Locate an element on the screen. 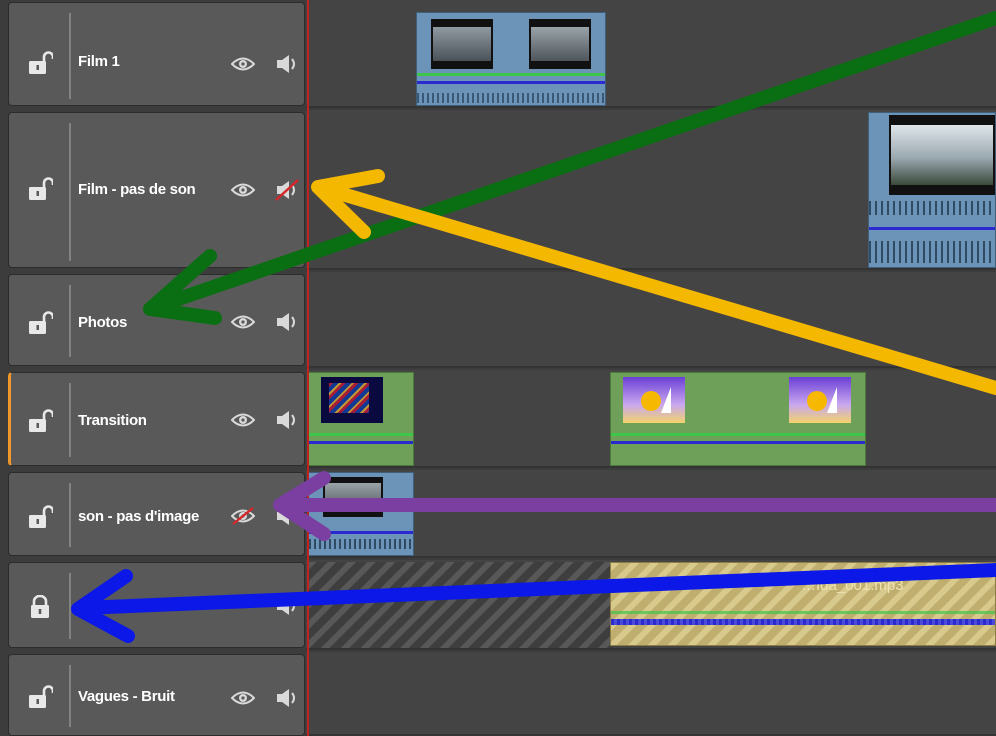  track-header-vagues-bruit: Vagues - Bruit is located at coordinates (156, 695).